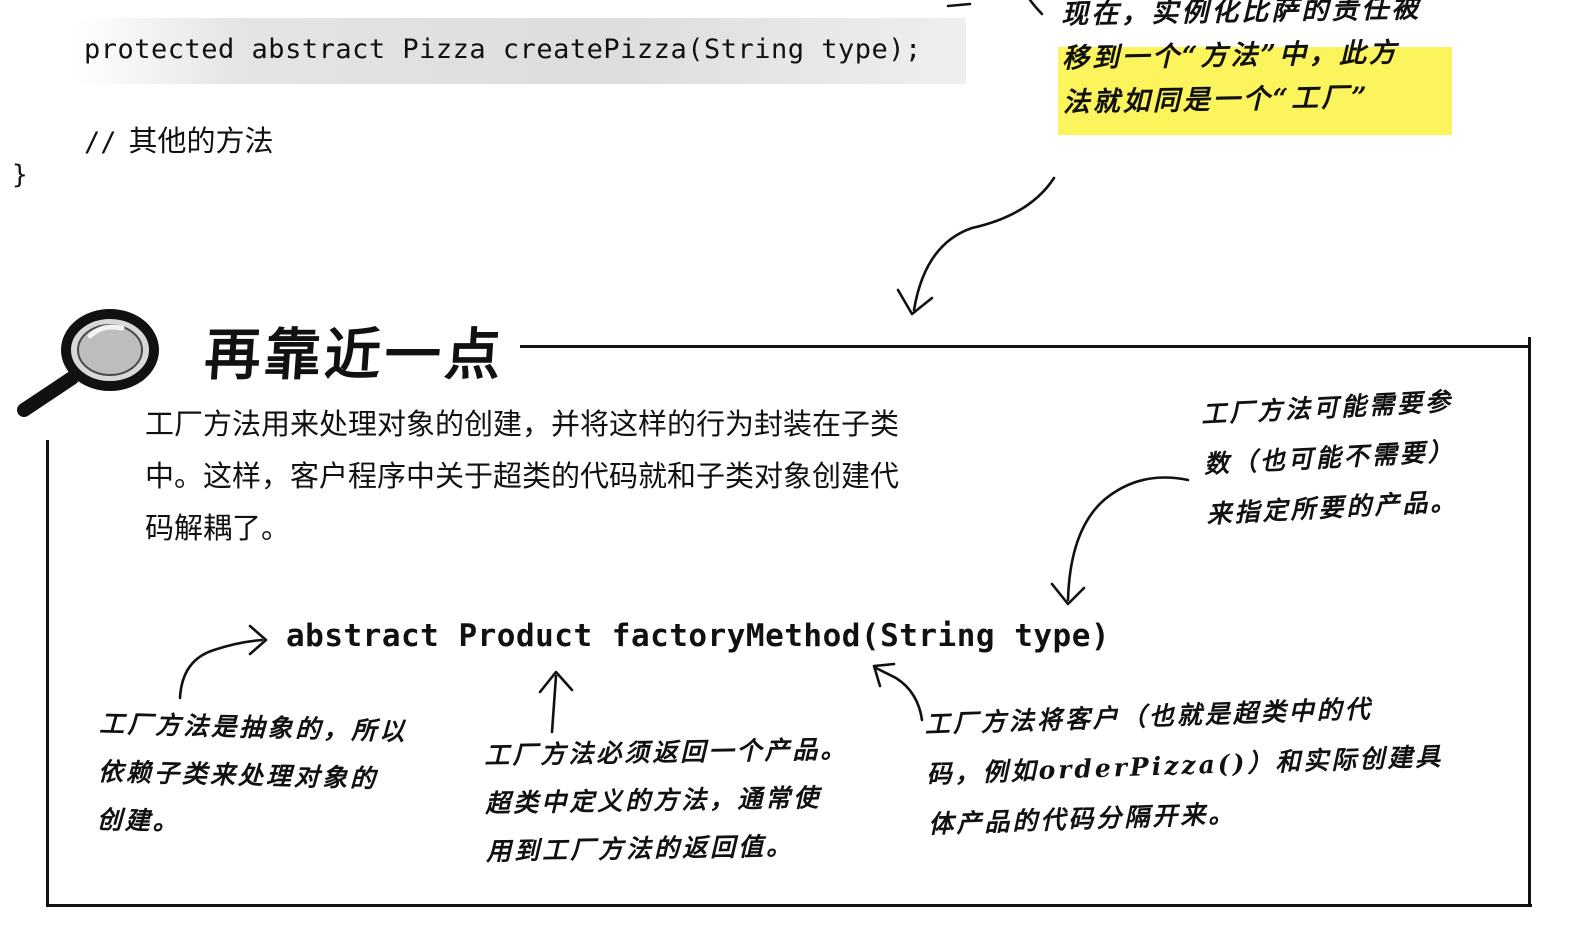 The height and width of the screenshot is (942, 1584). I want to click on top-note-line-2: 移到一个“方法”中，此方, so click(1230, 56).